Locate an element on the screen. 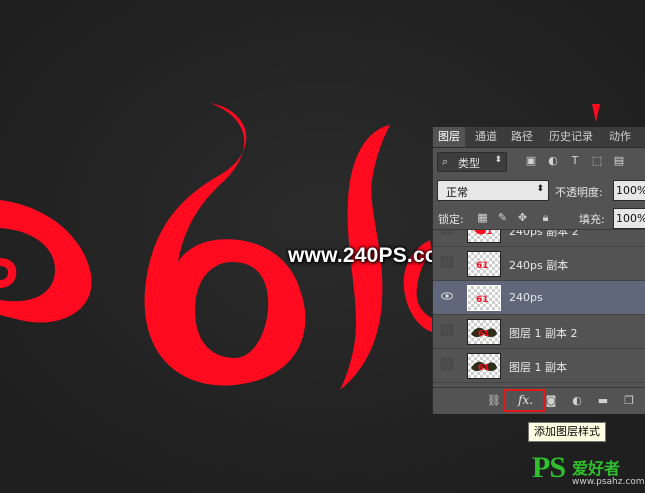  tooltip: 添加图层样式 is located at coordinates (567, 432).